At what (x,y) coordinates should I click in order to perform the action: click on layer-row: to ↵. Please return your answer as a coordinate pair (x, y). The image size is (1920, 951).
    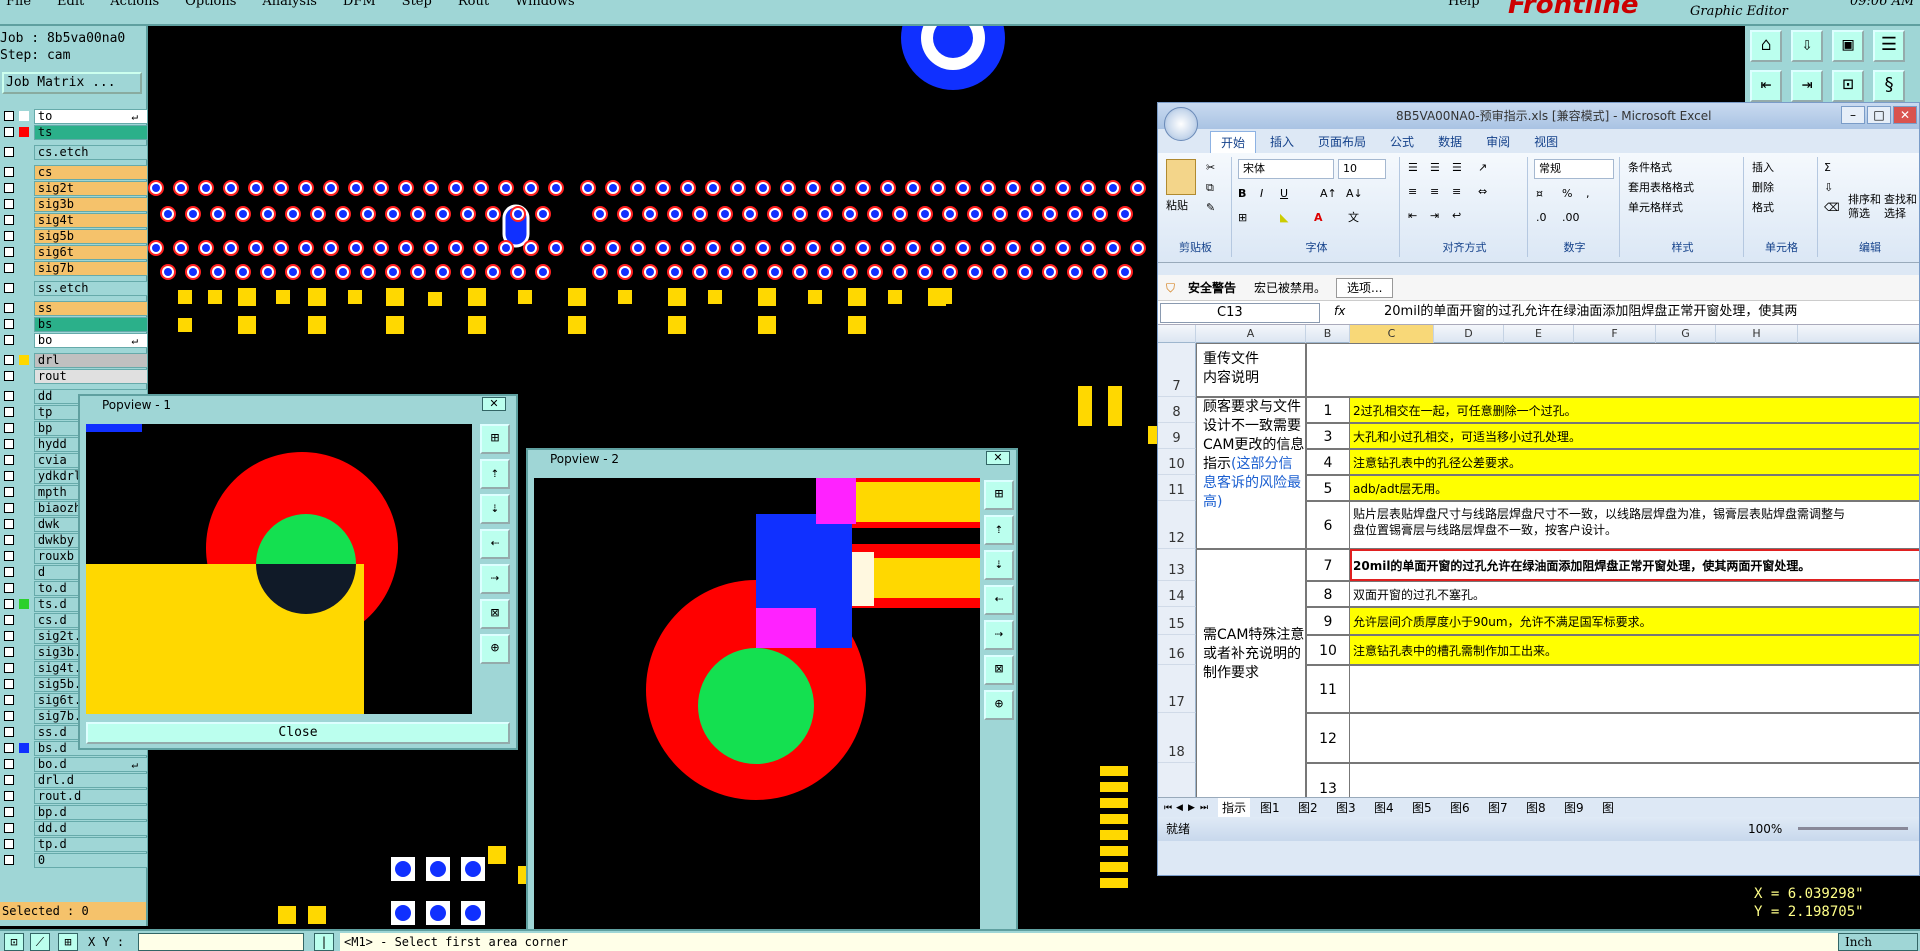
    Looking at the image, I should click on (74, 116).